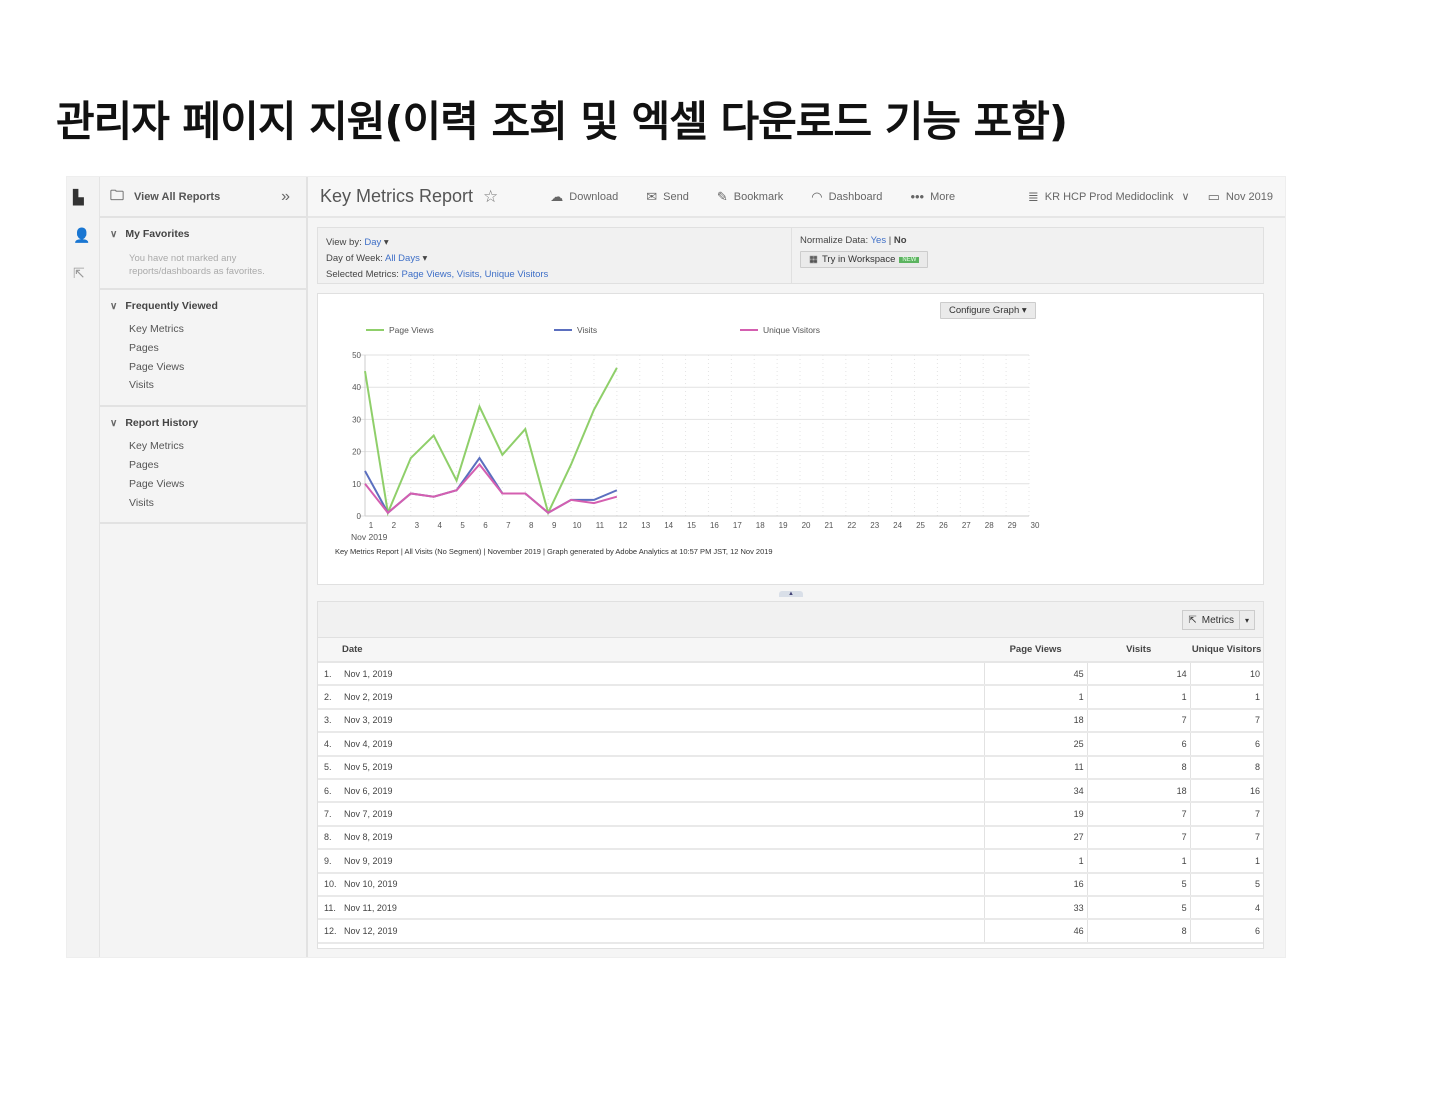  Describe the element at coordinates (879, 240) in the screenshot. I see `normalize-yes: Yes` at that location.